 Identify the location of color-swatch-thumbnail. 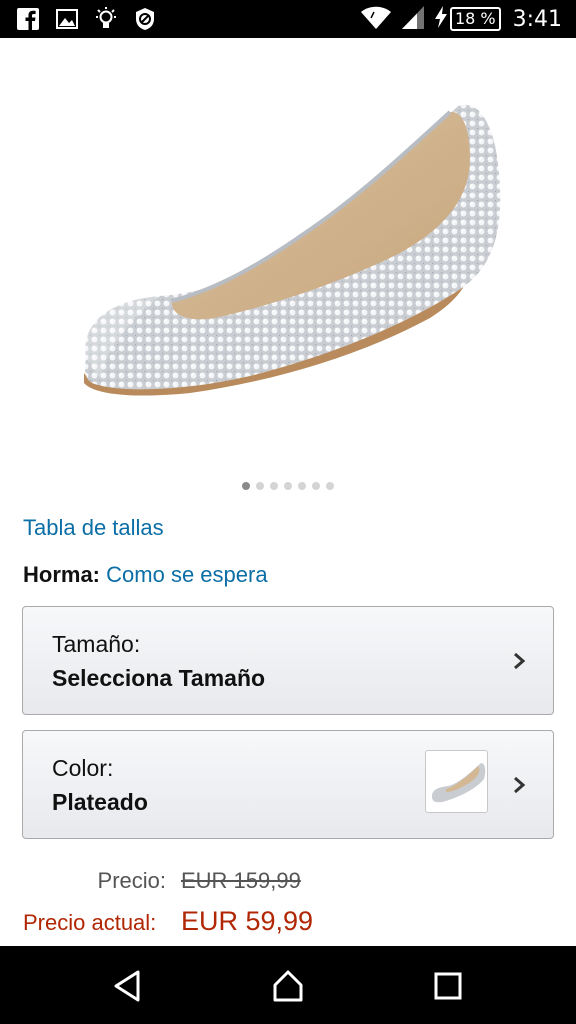
(456, 781).